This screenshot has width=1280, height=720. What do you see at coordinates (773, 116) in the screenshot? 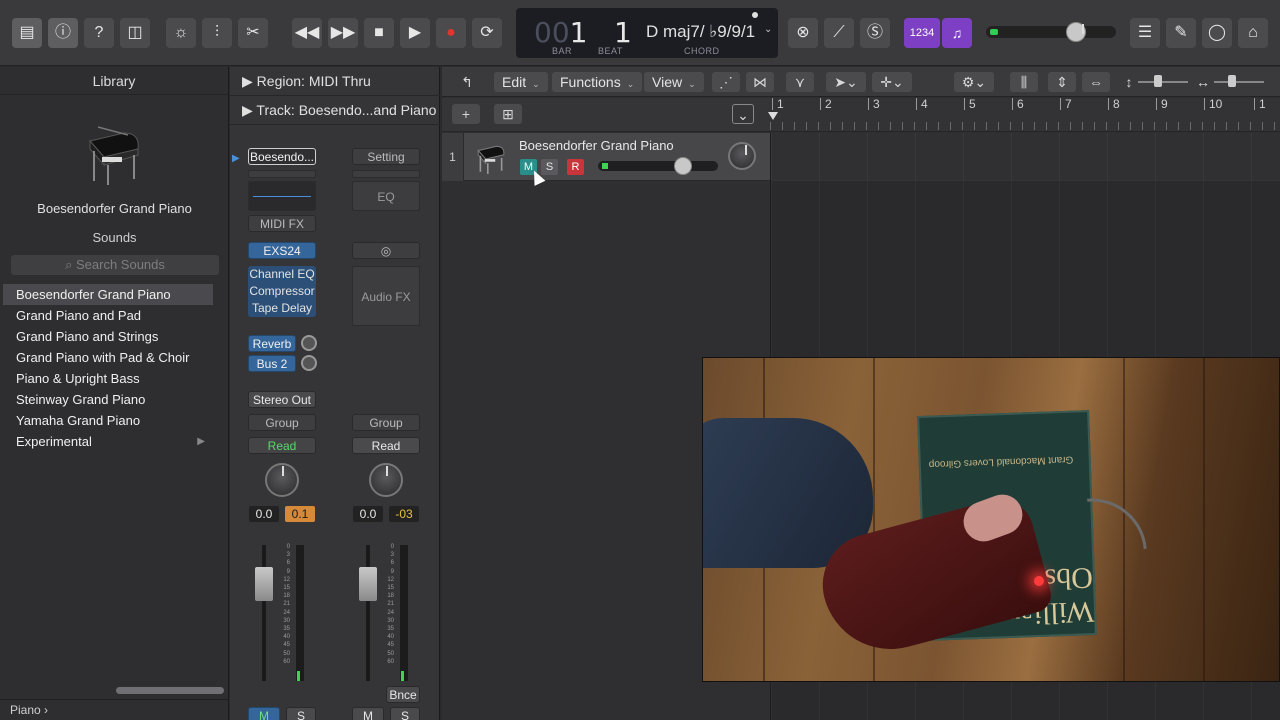
I see `playhead-icon` at bounding box center [773, 116].